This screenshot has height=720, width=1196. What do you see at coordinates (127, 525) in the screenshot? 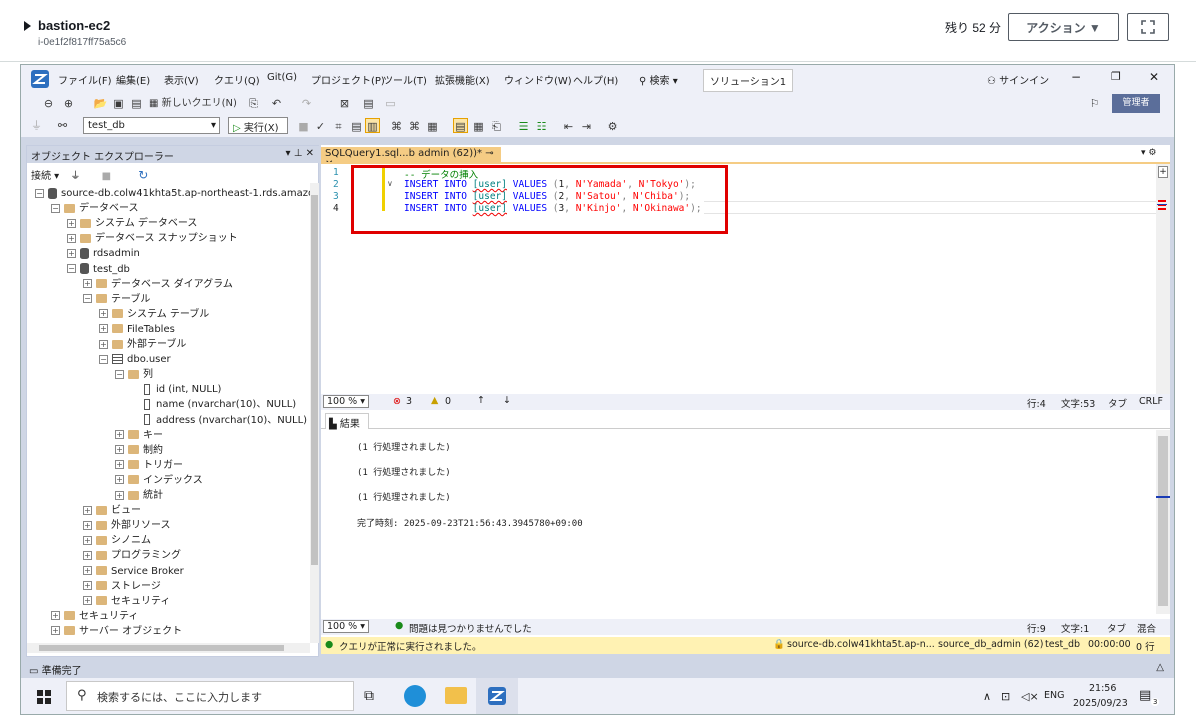
I see `tree-node: + 外部リソース` at bounding box center [127, 525].